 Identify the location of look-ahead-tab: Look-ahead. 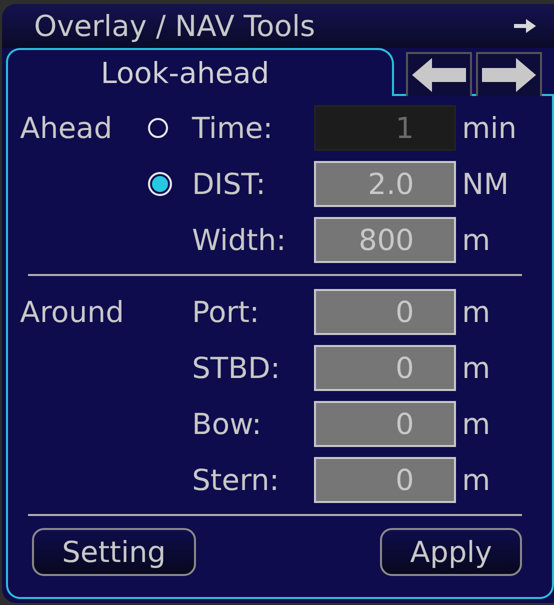
(200, 72).